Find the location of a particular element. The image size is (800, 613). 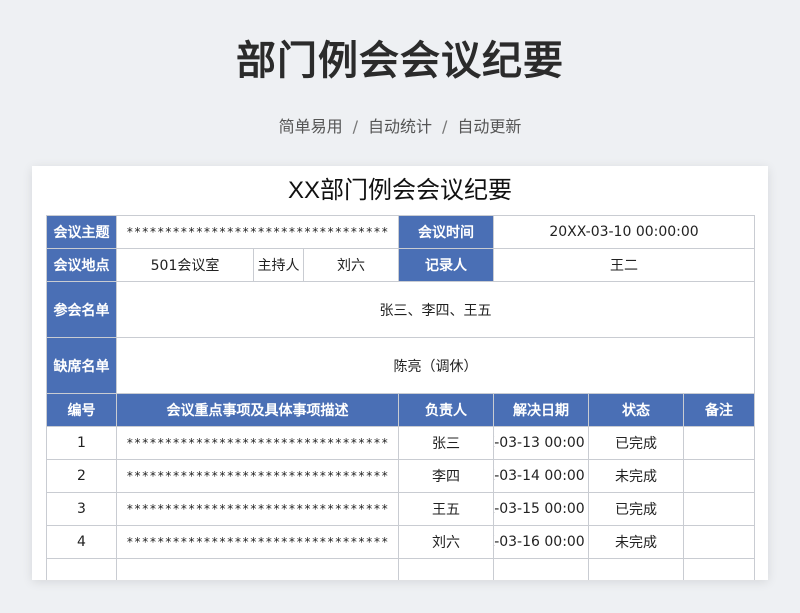

column-header-note: 备注 is located at coordinates (719, 410).